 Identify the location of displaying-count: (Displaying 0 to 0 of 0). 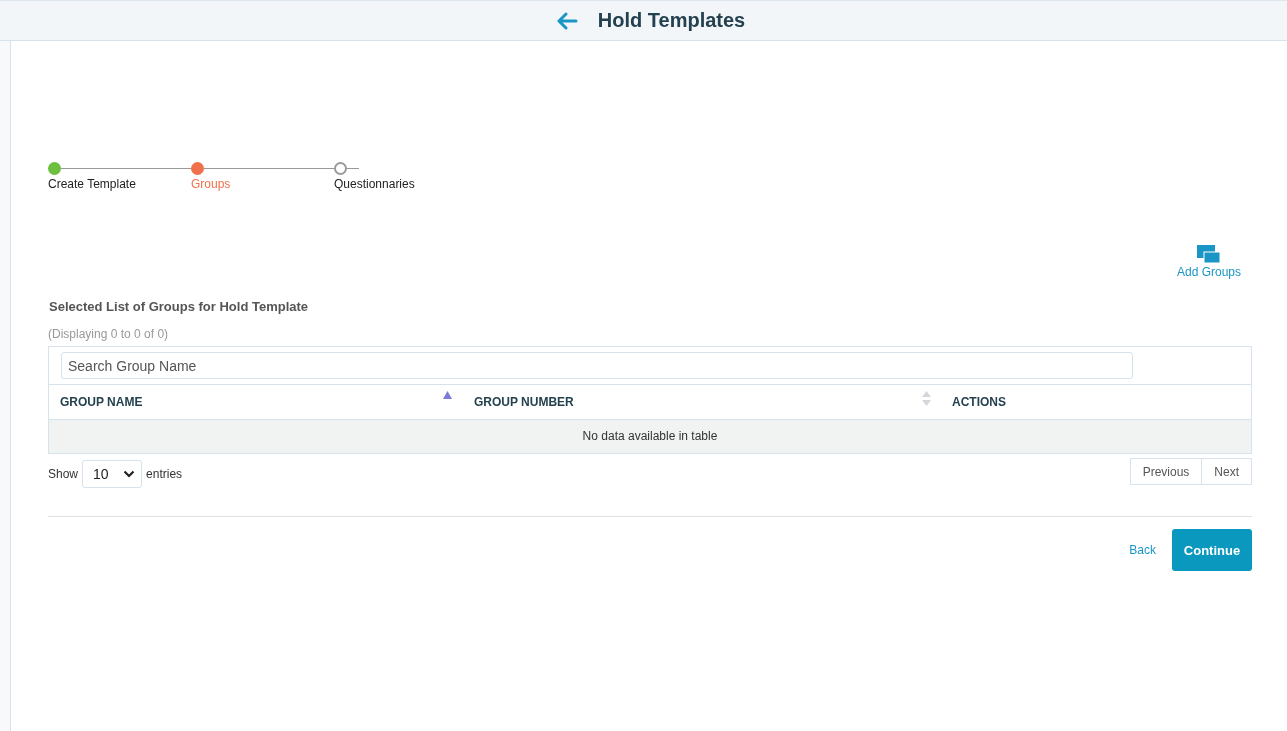
(109, 334).